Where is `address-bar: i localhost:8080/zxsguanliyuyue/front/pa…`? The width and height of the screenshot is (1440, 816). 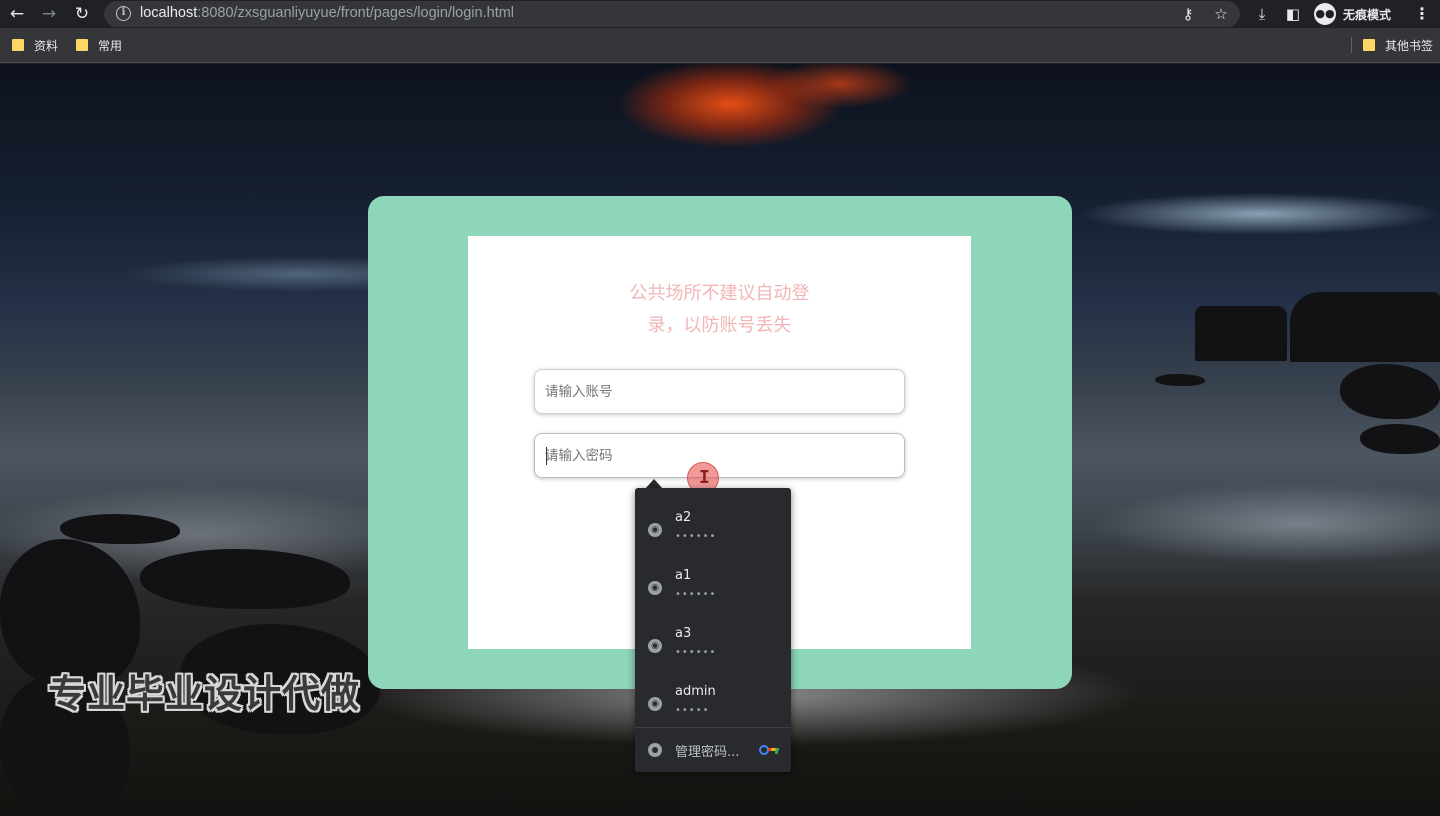
address-bar: i localhost:8080/zxsguanliyuyue/front/pa… is located at coordinates (672, 14).